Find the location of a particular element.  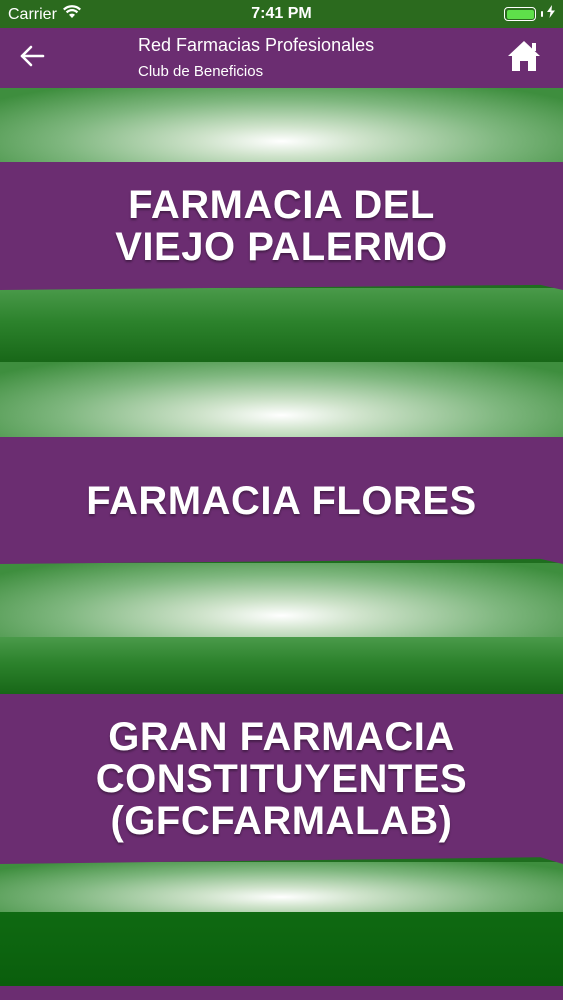

pharmacy-name-line: GRAN FARMACIA is located at coordinates (281, 737).